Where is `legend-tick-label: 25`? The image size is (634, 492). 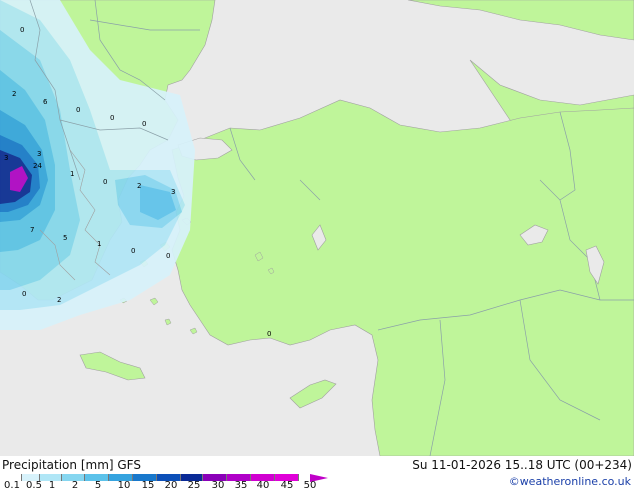 legend-tick-label: 25 is located at coordinates (194, 485).